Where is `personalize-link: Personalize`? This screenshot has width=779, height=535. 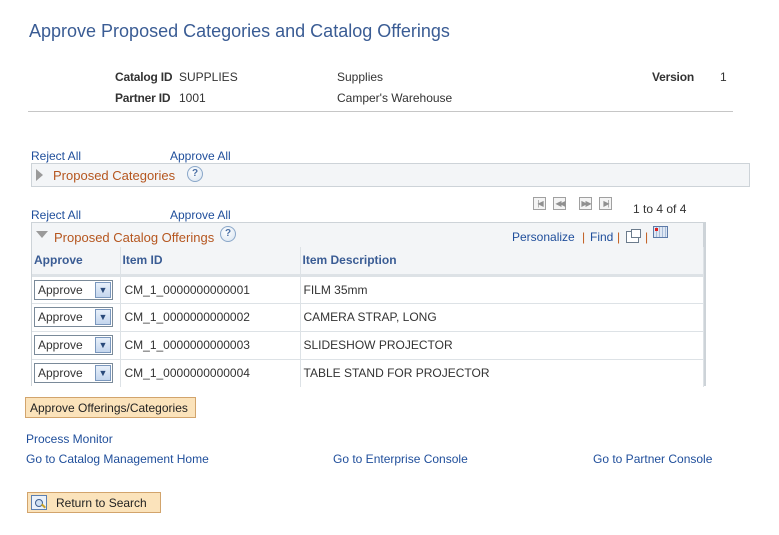
personalize-link: Personalize is located at coordinates (543, 237).